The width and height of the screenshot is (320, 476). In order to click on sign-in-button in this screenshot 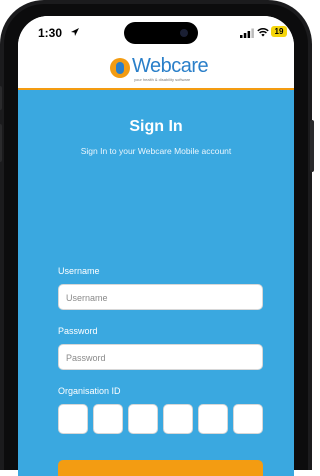, I will do `click(160, 468)`.